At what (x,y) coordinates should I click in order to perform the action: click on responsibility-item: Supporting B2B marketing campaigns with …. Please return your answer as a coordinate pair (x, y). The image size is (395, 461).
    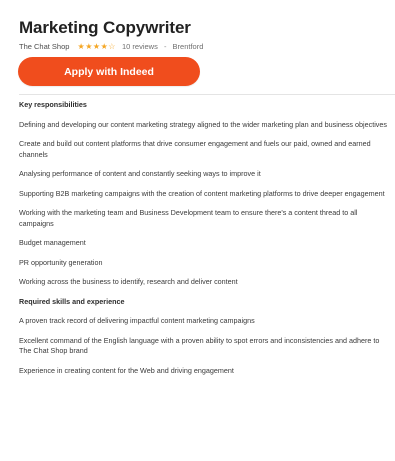
    Looking at the image, I should click on (202, 193).